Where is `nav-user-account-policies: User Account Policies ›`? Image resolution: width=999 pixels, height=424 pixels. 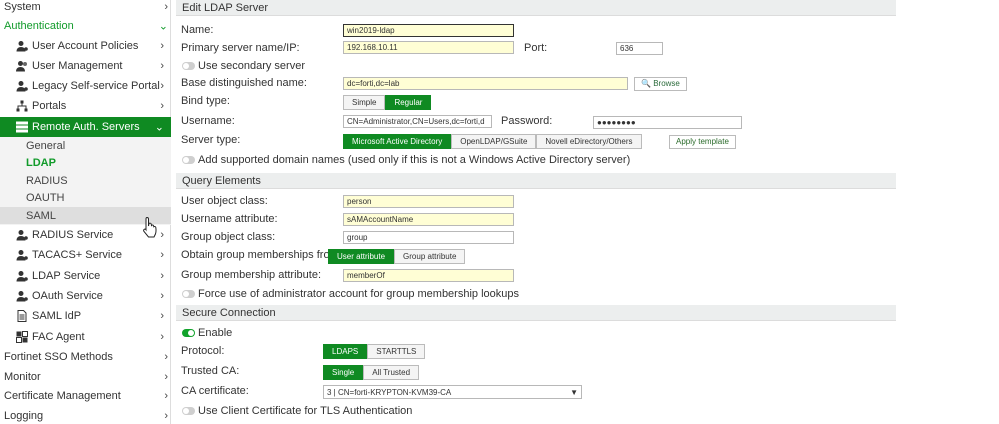
nav-user-account-policies: User Account Policies › is located at coordinates (85, 46).